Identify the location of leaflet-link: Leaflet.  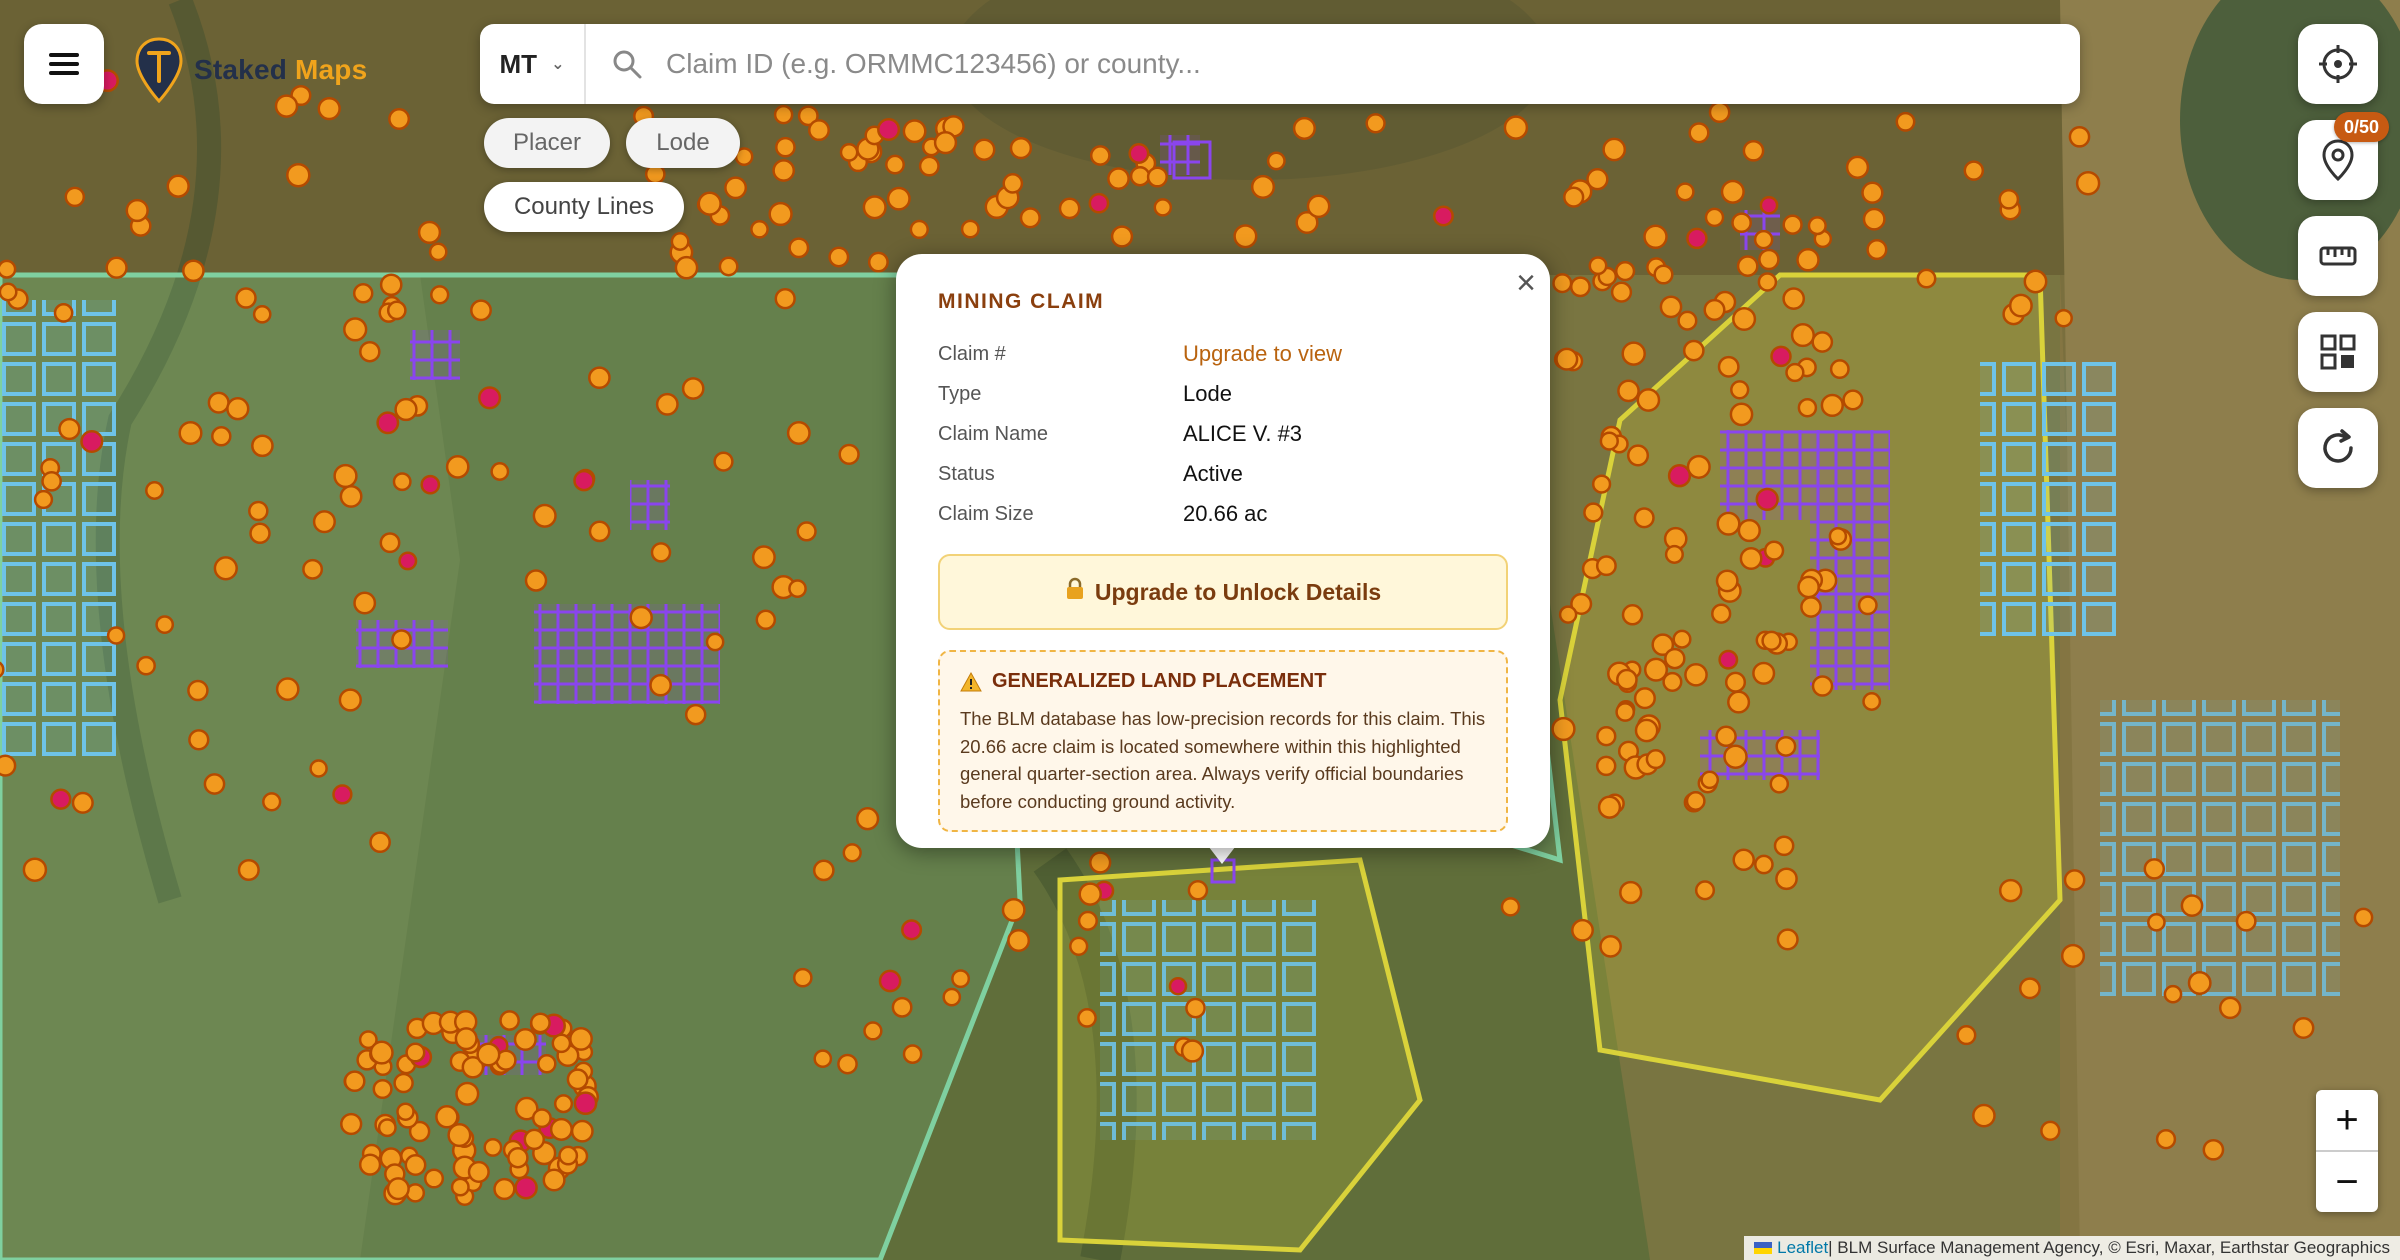
(1802, 1248).